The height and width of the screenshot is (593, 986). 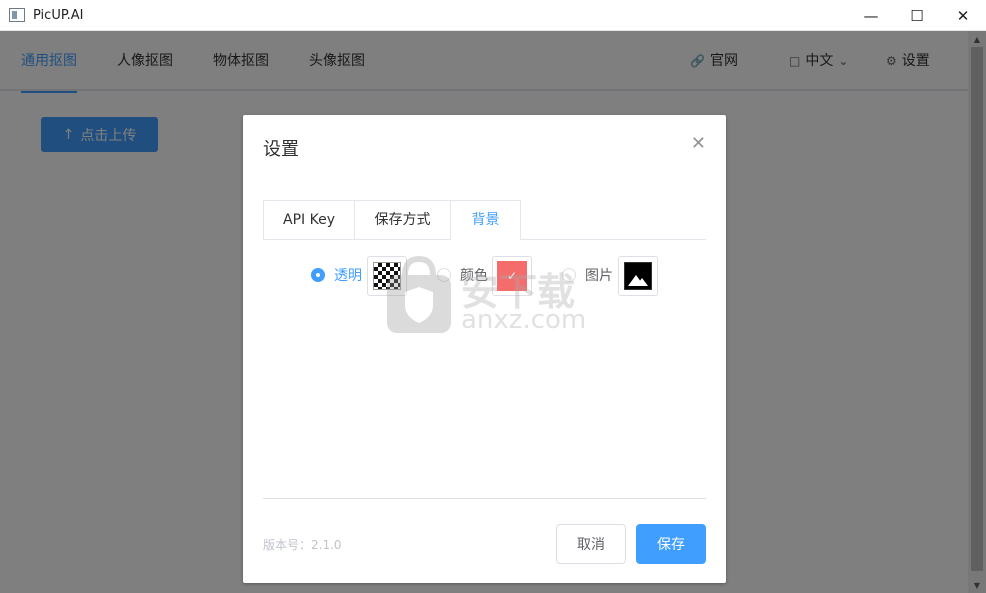 I want to click on app-icon, so click(x=17, y=15).